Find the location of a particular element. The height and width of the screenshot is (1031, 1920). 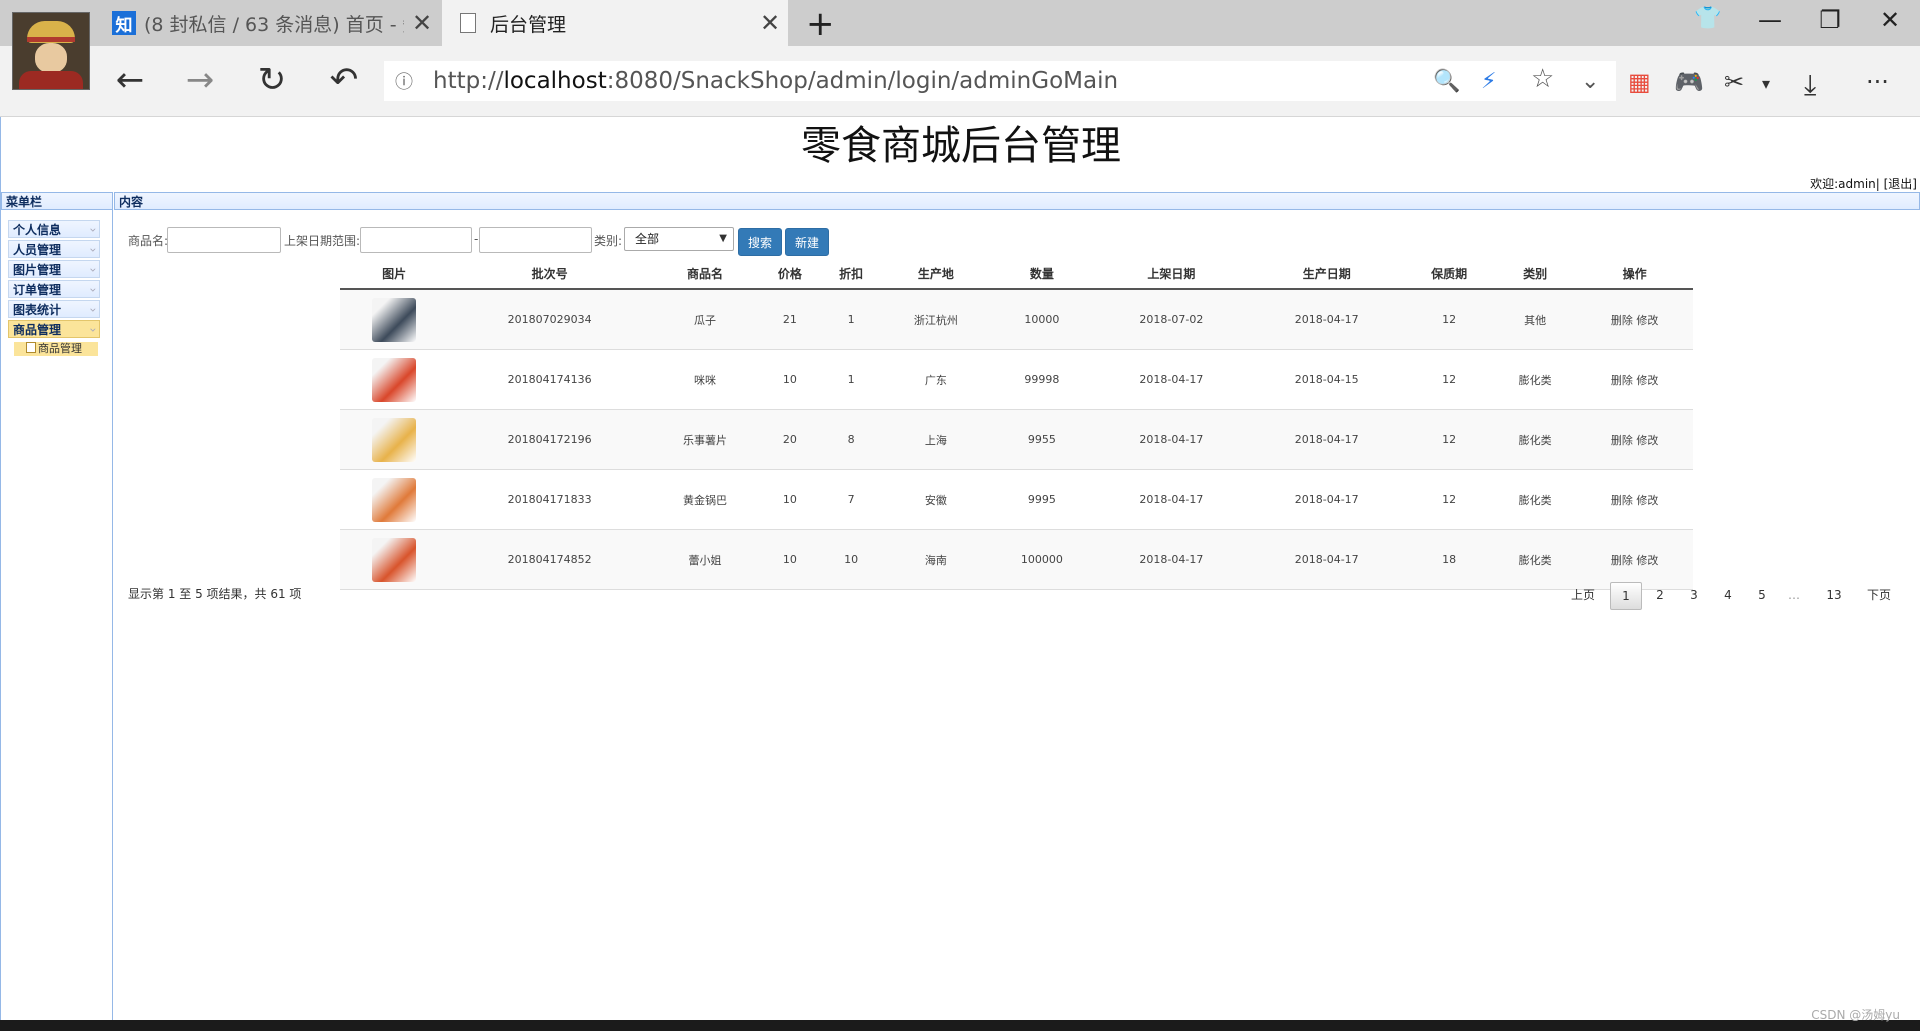

content-panel-header: 内容 is located at coordinates (1017, 201).